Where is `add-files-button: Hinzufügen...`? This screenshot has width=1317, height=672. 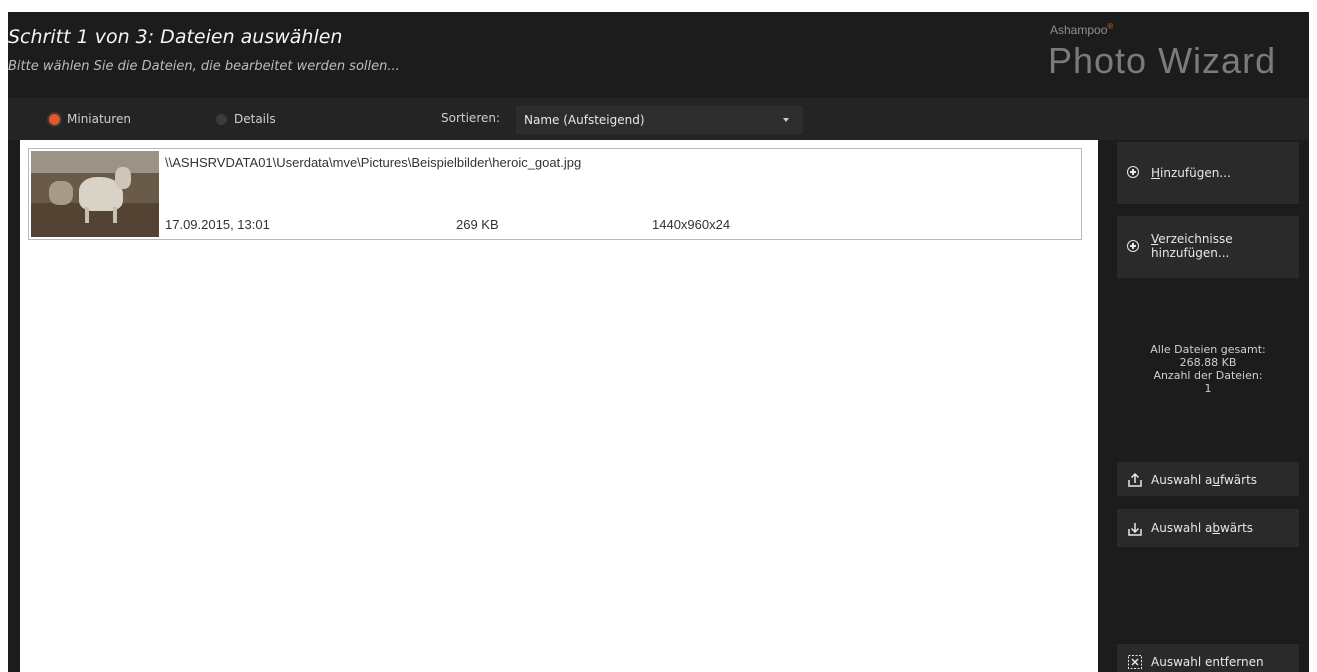
add-files-button: Hinzufügen... is located at coordinates (1208, 173).